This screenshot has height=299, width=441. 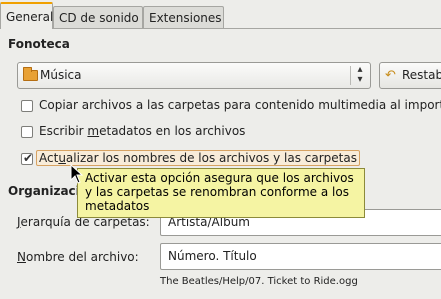 I want to click on library-section-title: Fonoteca, so click(x=39, y=44).